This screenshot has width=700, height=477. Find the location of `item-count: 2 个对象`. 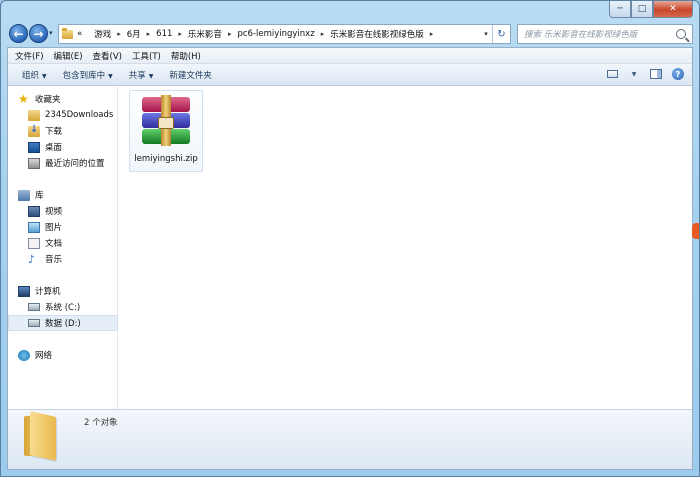

item-count: 2 个对象 is located at coordinates (101, 423).